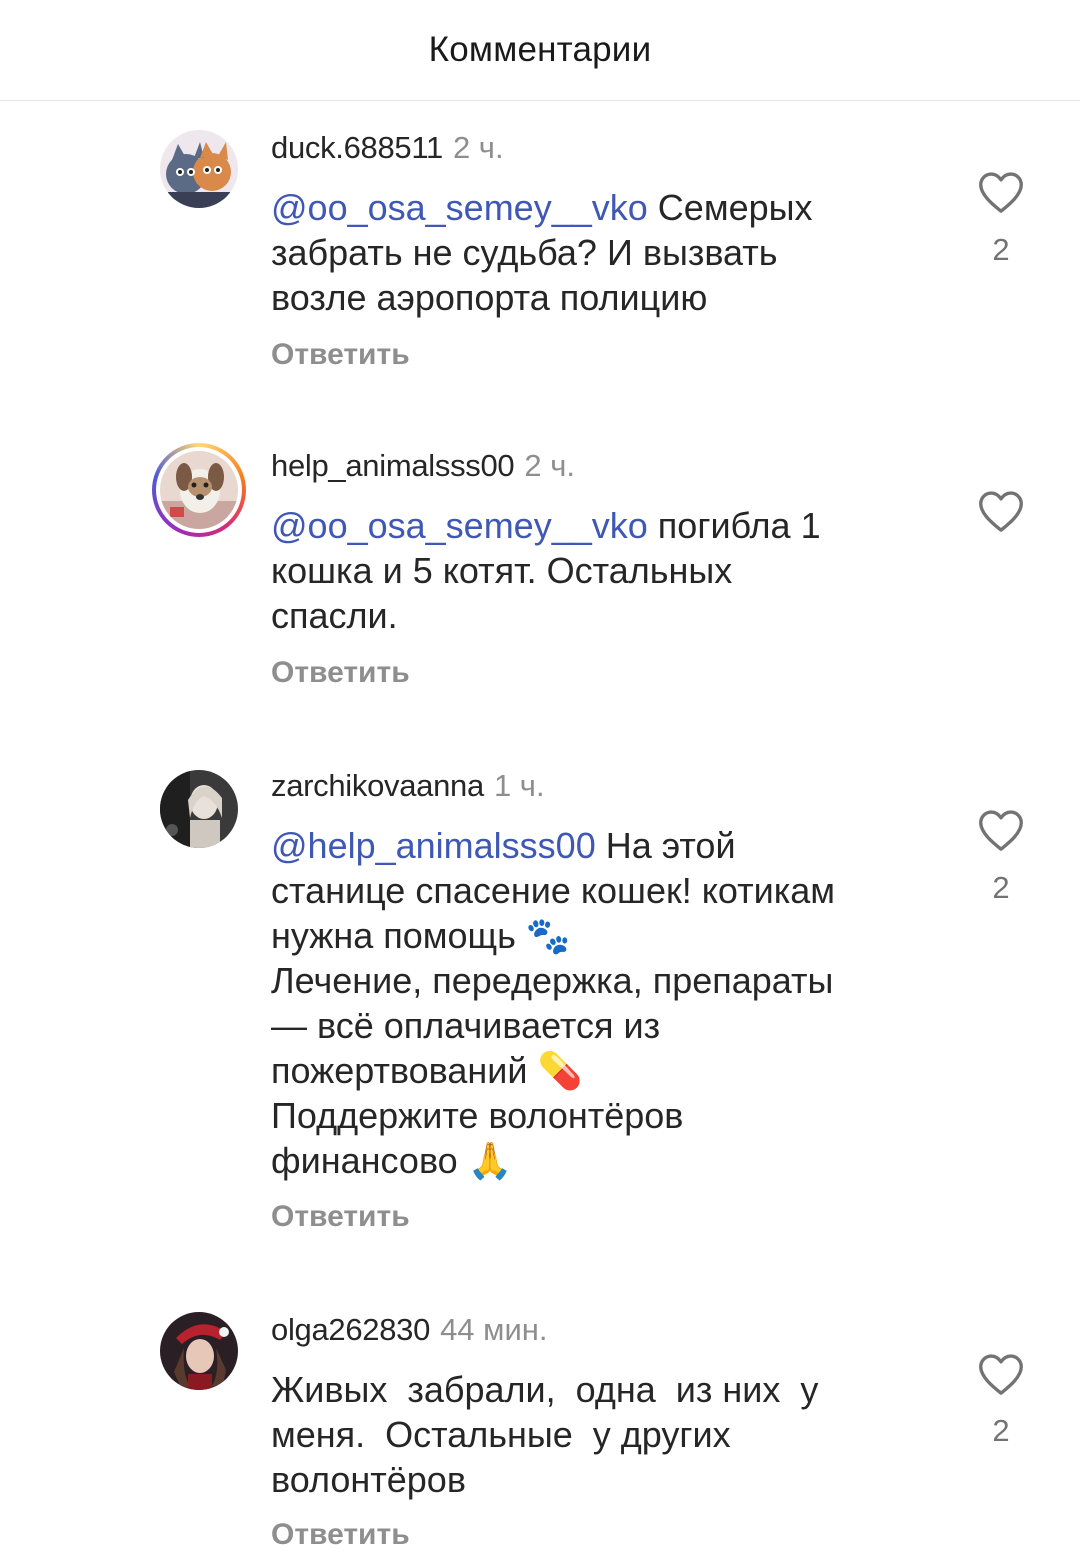 Image resolution: width=1080 pixels, height=1567 pixels. I want to click on comment-meta: olga262830 44 мин., so click(409, 1330).